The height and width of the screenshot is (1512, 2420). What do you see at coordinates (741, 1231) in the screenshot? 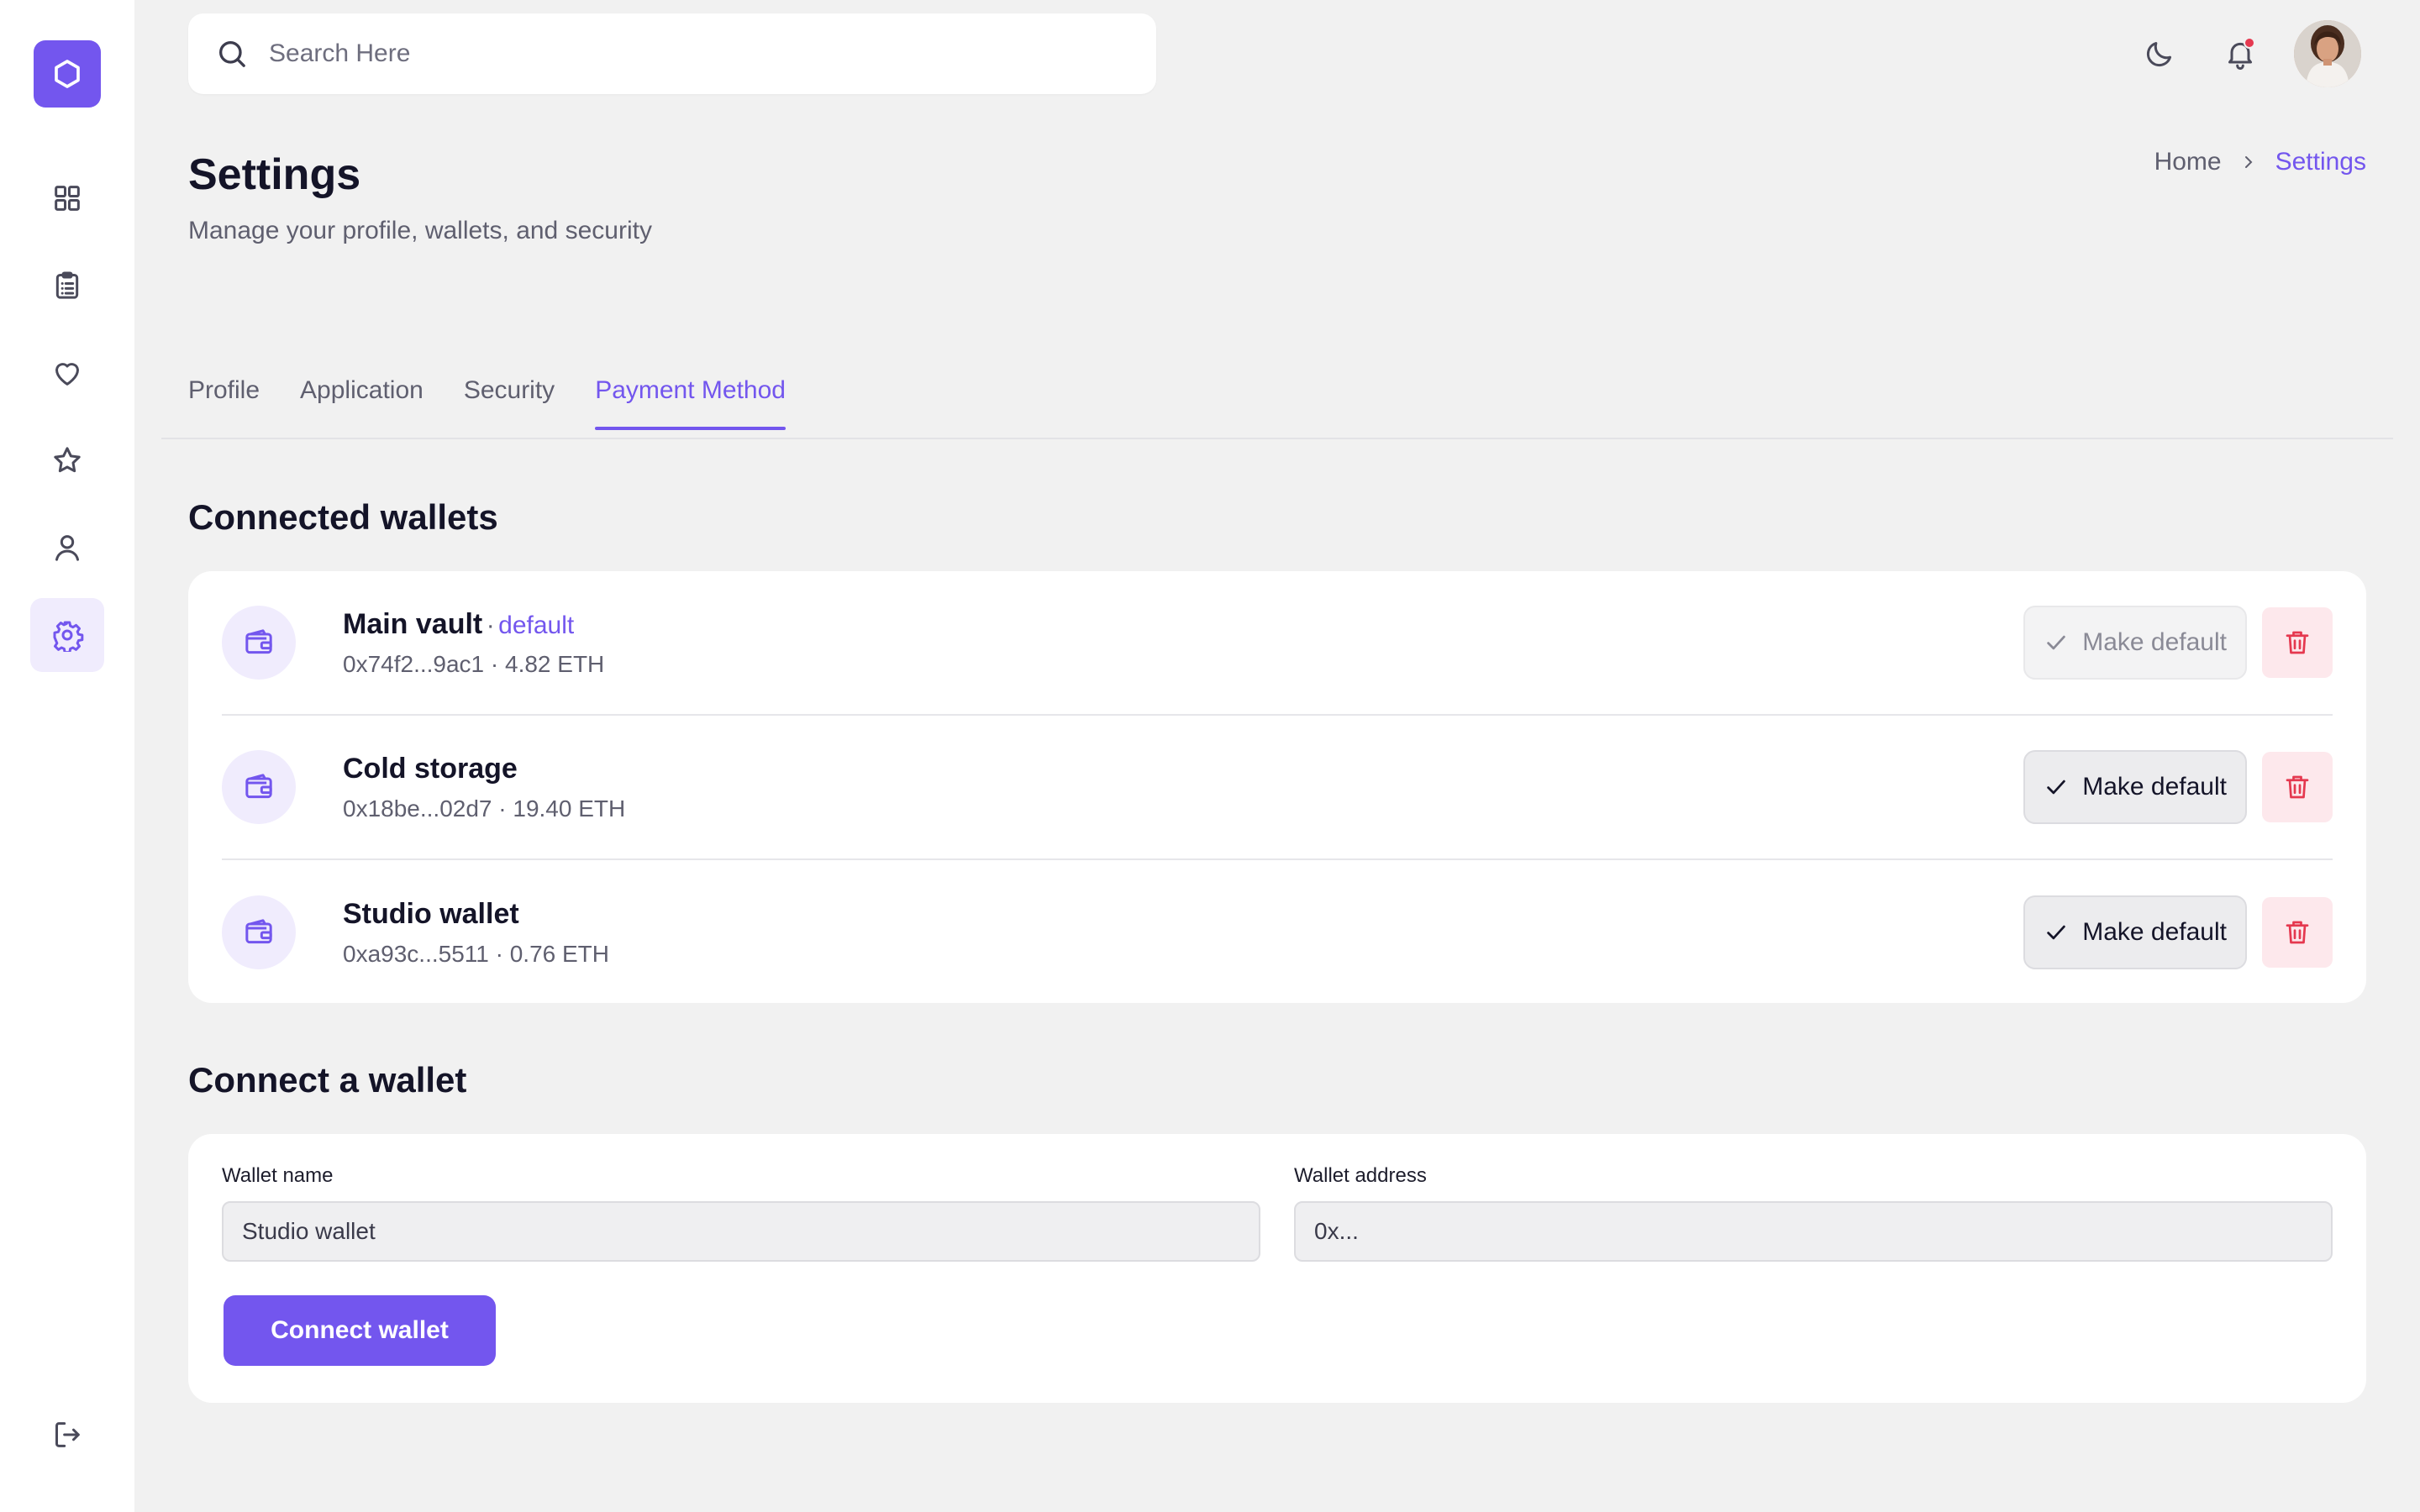
I see `wallet-name-input` at bounding box center [741, 1231].